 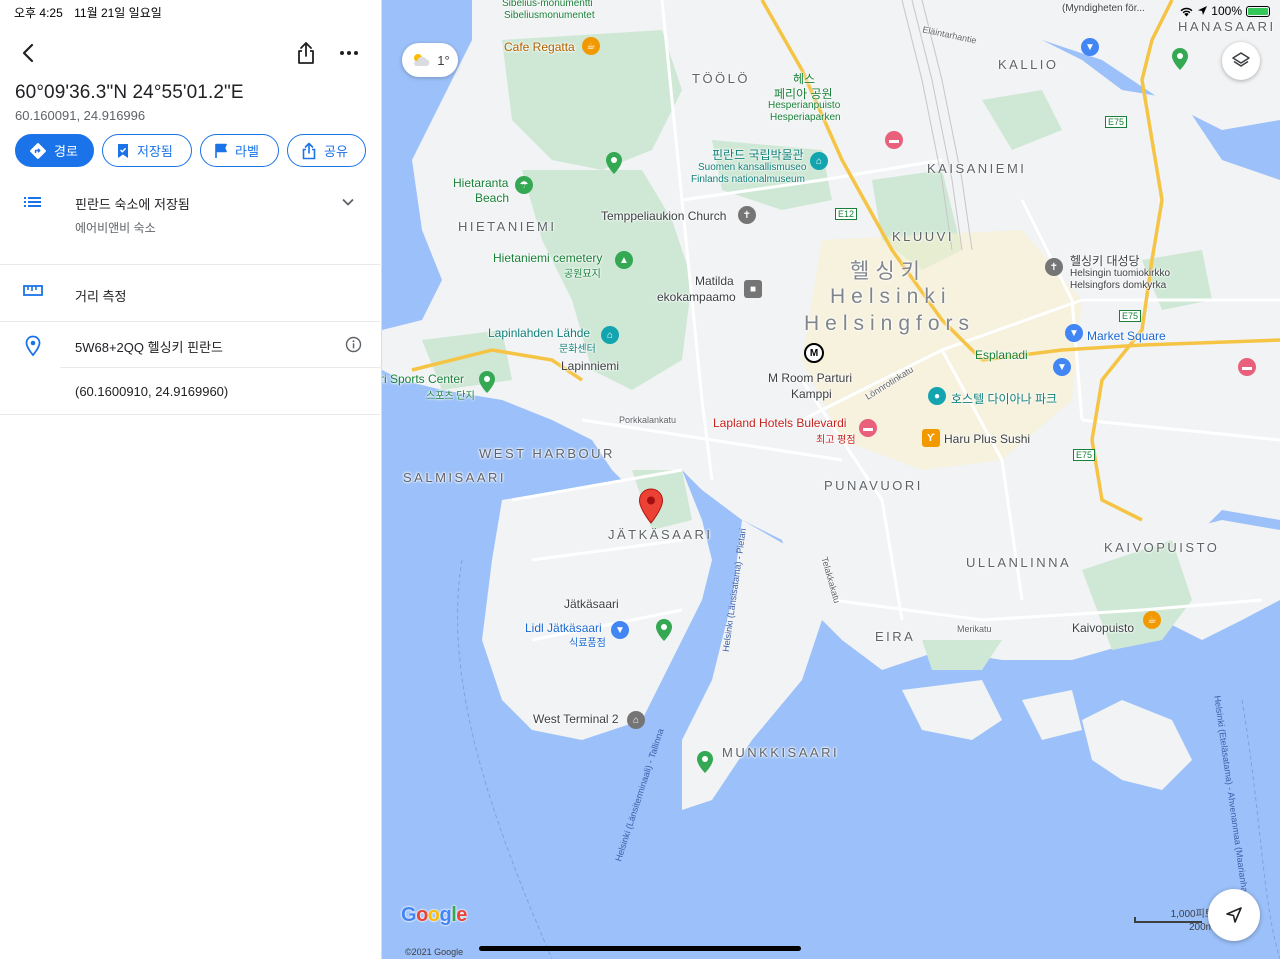 I want to click on district-label: KALLIO, so click(x=1028, y=64).